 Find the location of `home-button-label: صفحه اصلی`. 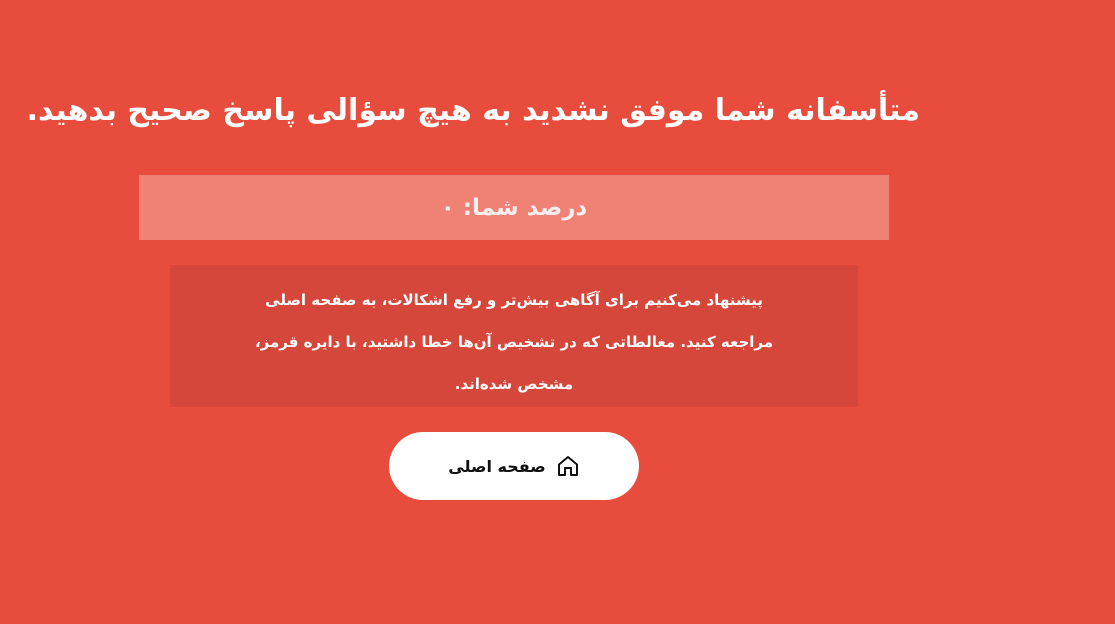

home-button-label: صفحه اصلی is located at coordinates (497, 466).